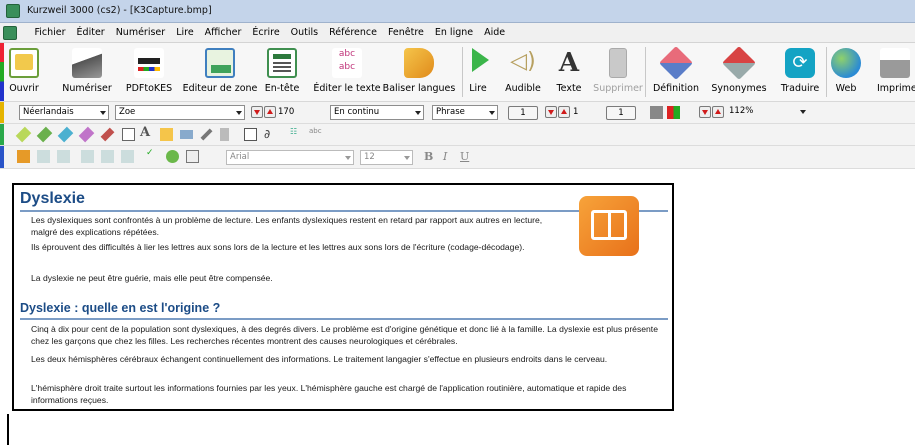 The image size is (915, 445). What do you see at coordinates (180, 112) in the screenshot?
I see `voice-select: Zoe` at bounding box center [180, 112].